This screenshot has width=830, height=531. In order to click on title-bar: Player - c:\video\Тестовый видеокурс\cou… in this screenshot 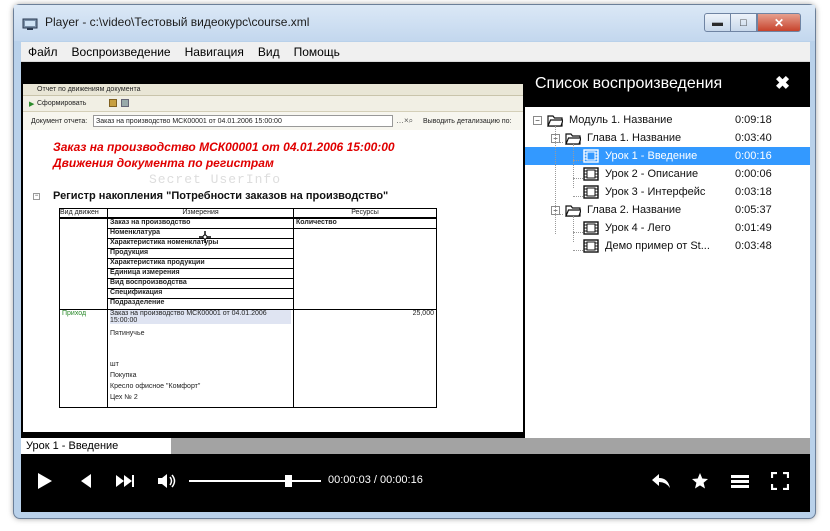, I will do `click(414, 23)`.